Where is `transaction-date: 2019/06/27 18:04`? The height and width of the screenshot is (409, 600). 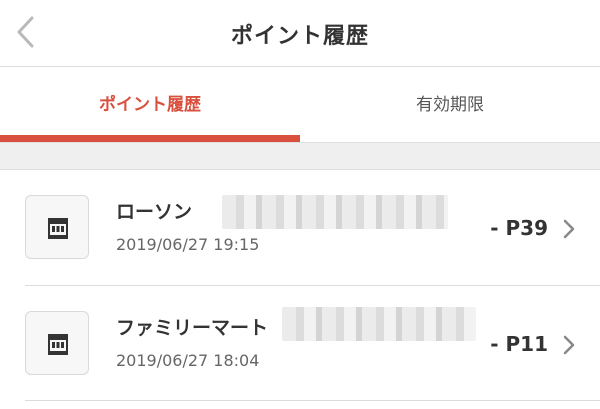
transaction-date: 2019/06/27 18:04 is located at coordinates (188, 360).